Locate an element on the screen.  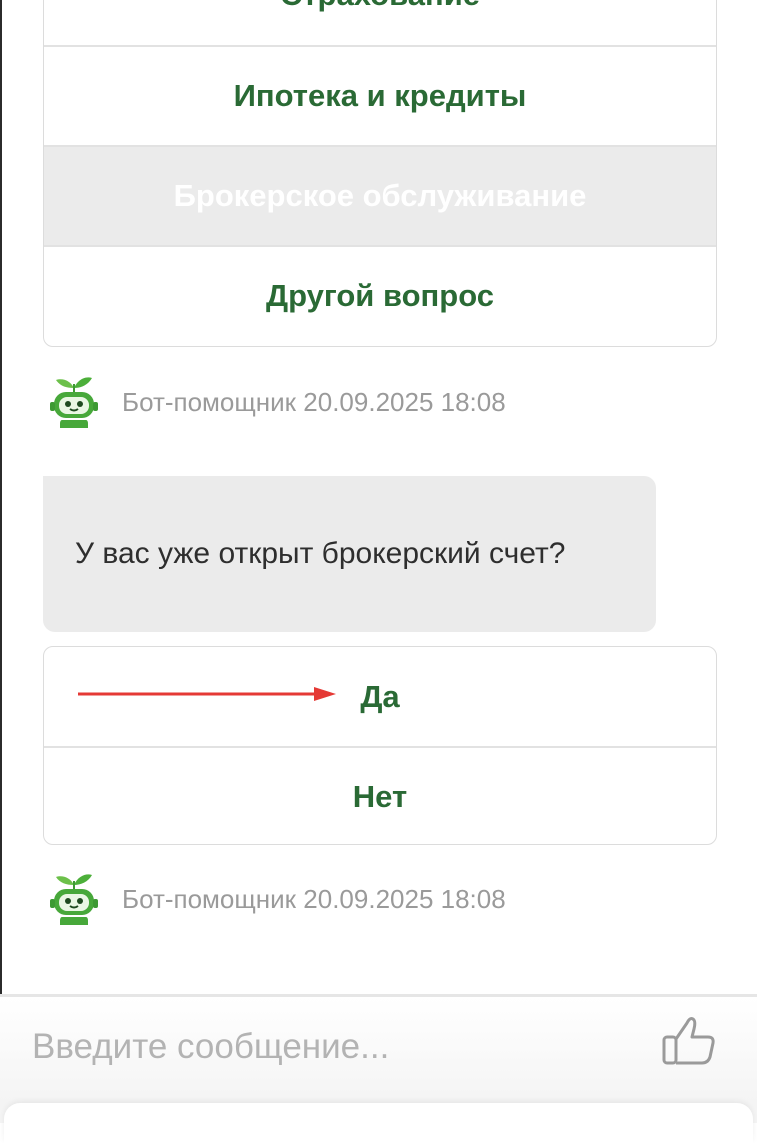
topic-option-brokerage: Брокерское обслуживание is located at coordinates (380, 195).